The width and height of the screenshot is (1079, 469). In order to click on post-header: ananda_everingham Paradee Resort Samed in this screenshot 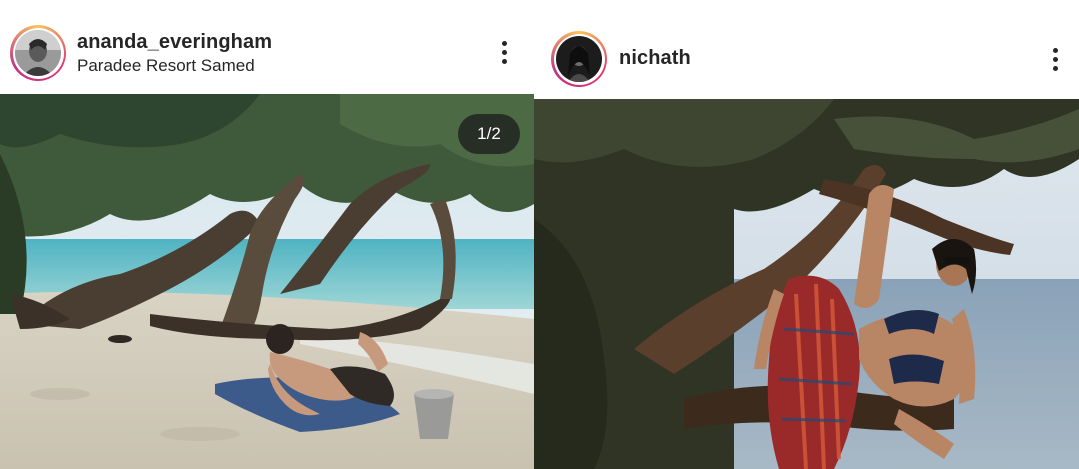, I will do `click(267, 47)`.